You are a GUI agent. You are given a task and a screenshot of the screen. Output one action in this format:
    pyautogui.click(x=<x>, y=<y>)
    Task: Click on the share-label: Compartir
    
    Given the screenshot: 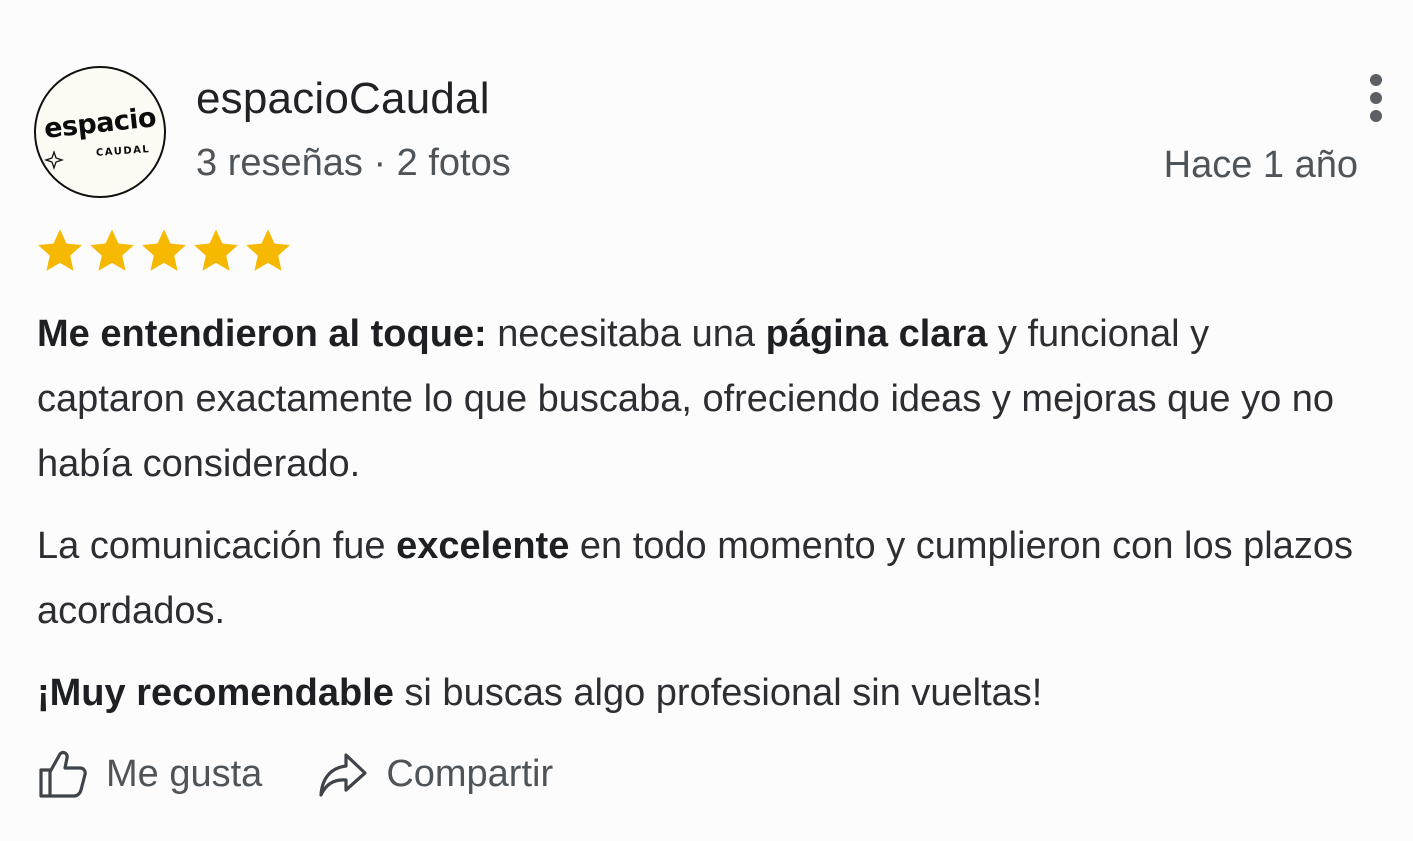 What is the action you would take?
    pyautogui.click(x=470, y=773)
    